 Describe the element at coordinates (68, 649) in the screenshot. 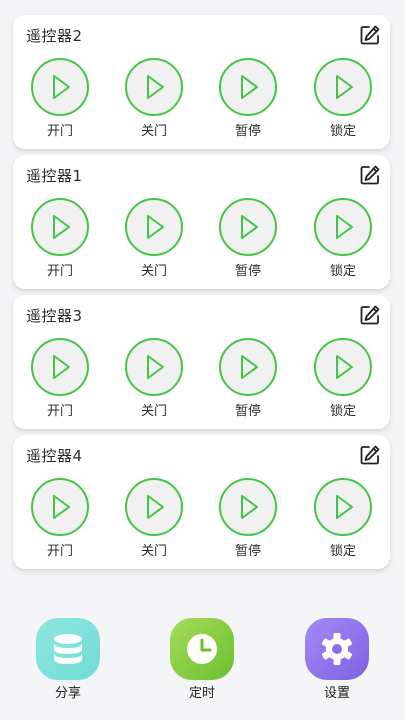

I see `database-icon` at that location.